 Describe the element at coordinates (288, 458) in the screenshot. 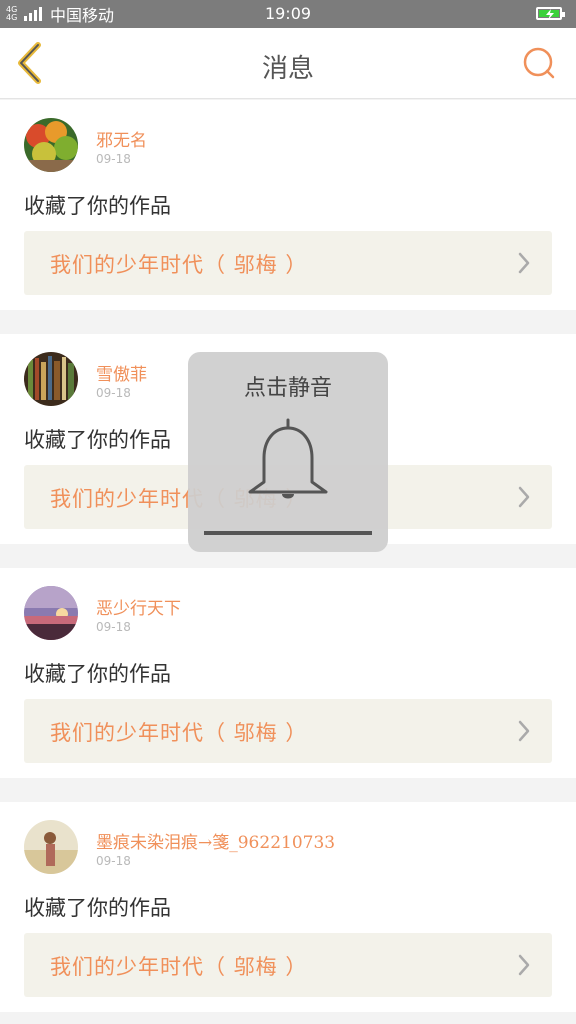

I see `bell-icon` at that location.